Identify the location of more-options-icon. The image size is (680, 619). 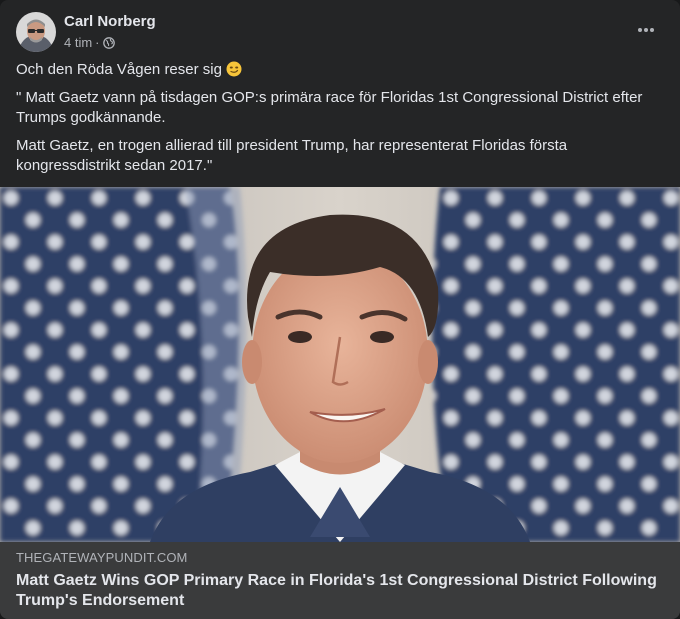
(646, 30).